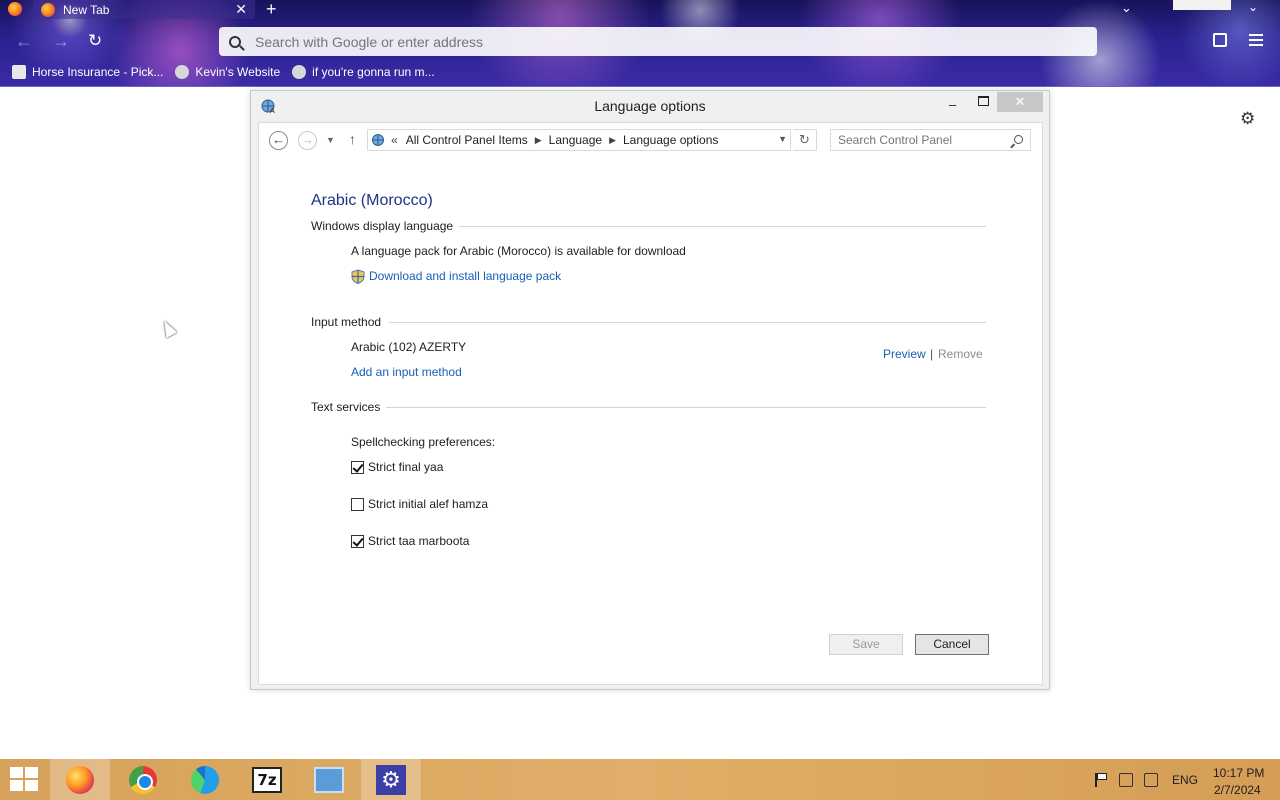 This screenshot has height=800, width=1280. I want to click on globe-icon, so click(182, 72).